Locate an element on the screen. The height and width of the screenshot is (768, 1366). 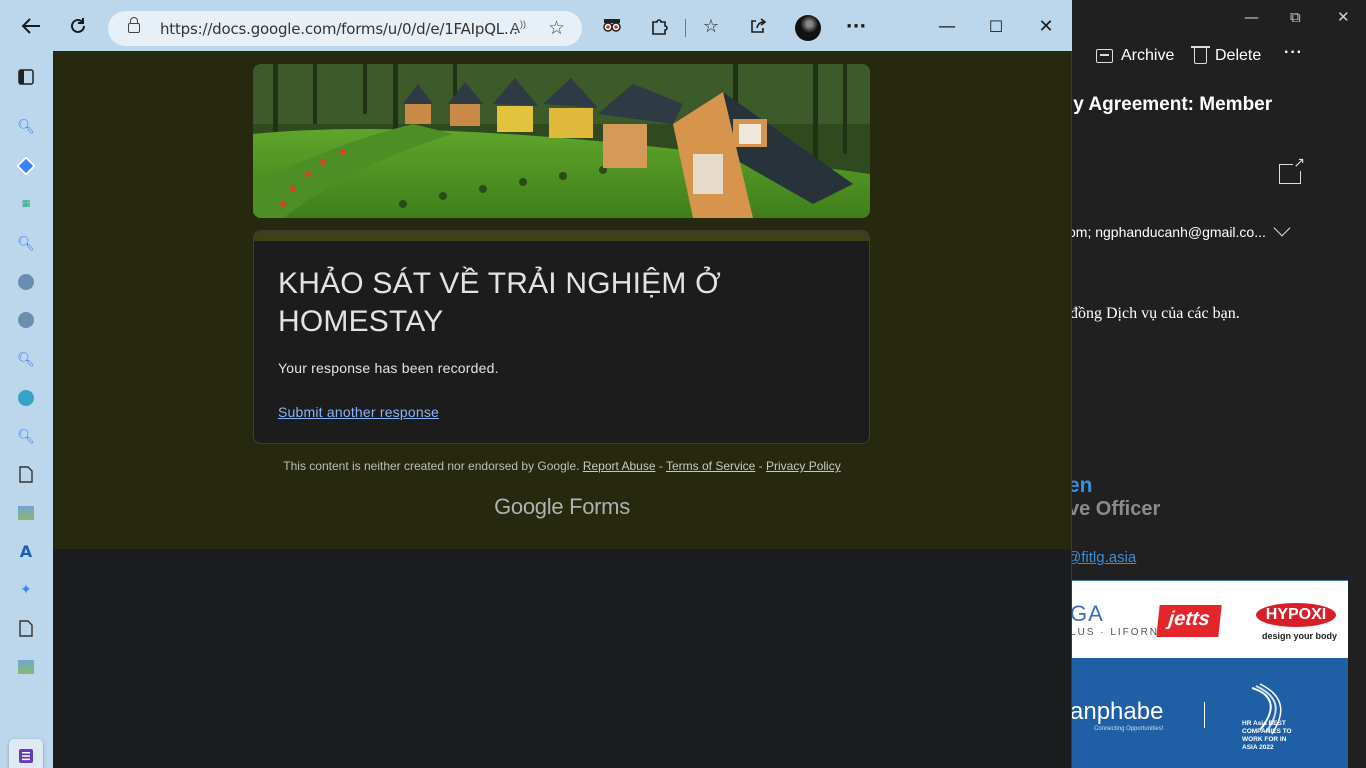
more-icon: ··· is located at coordinates (856, 26).